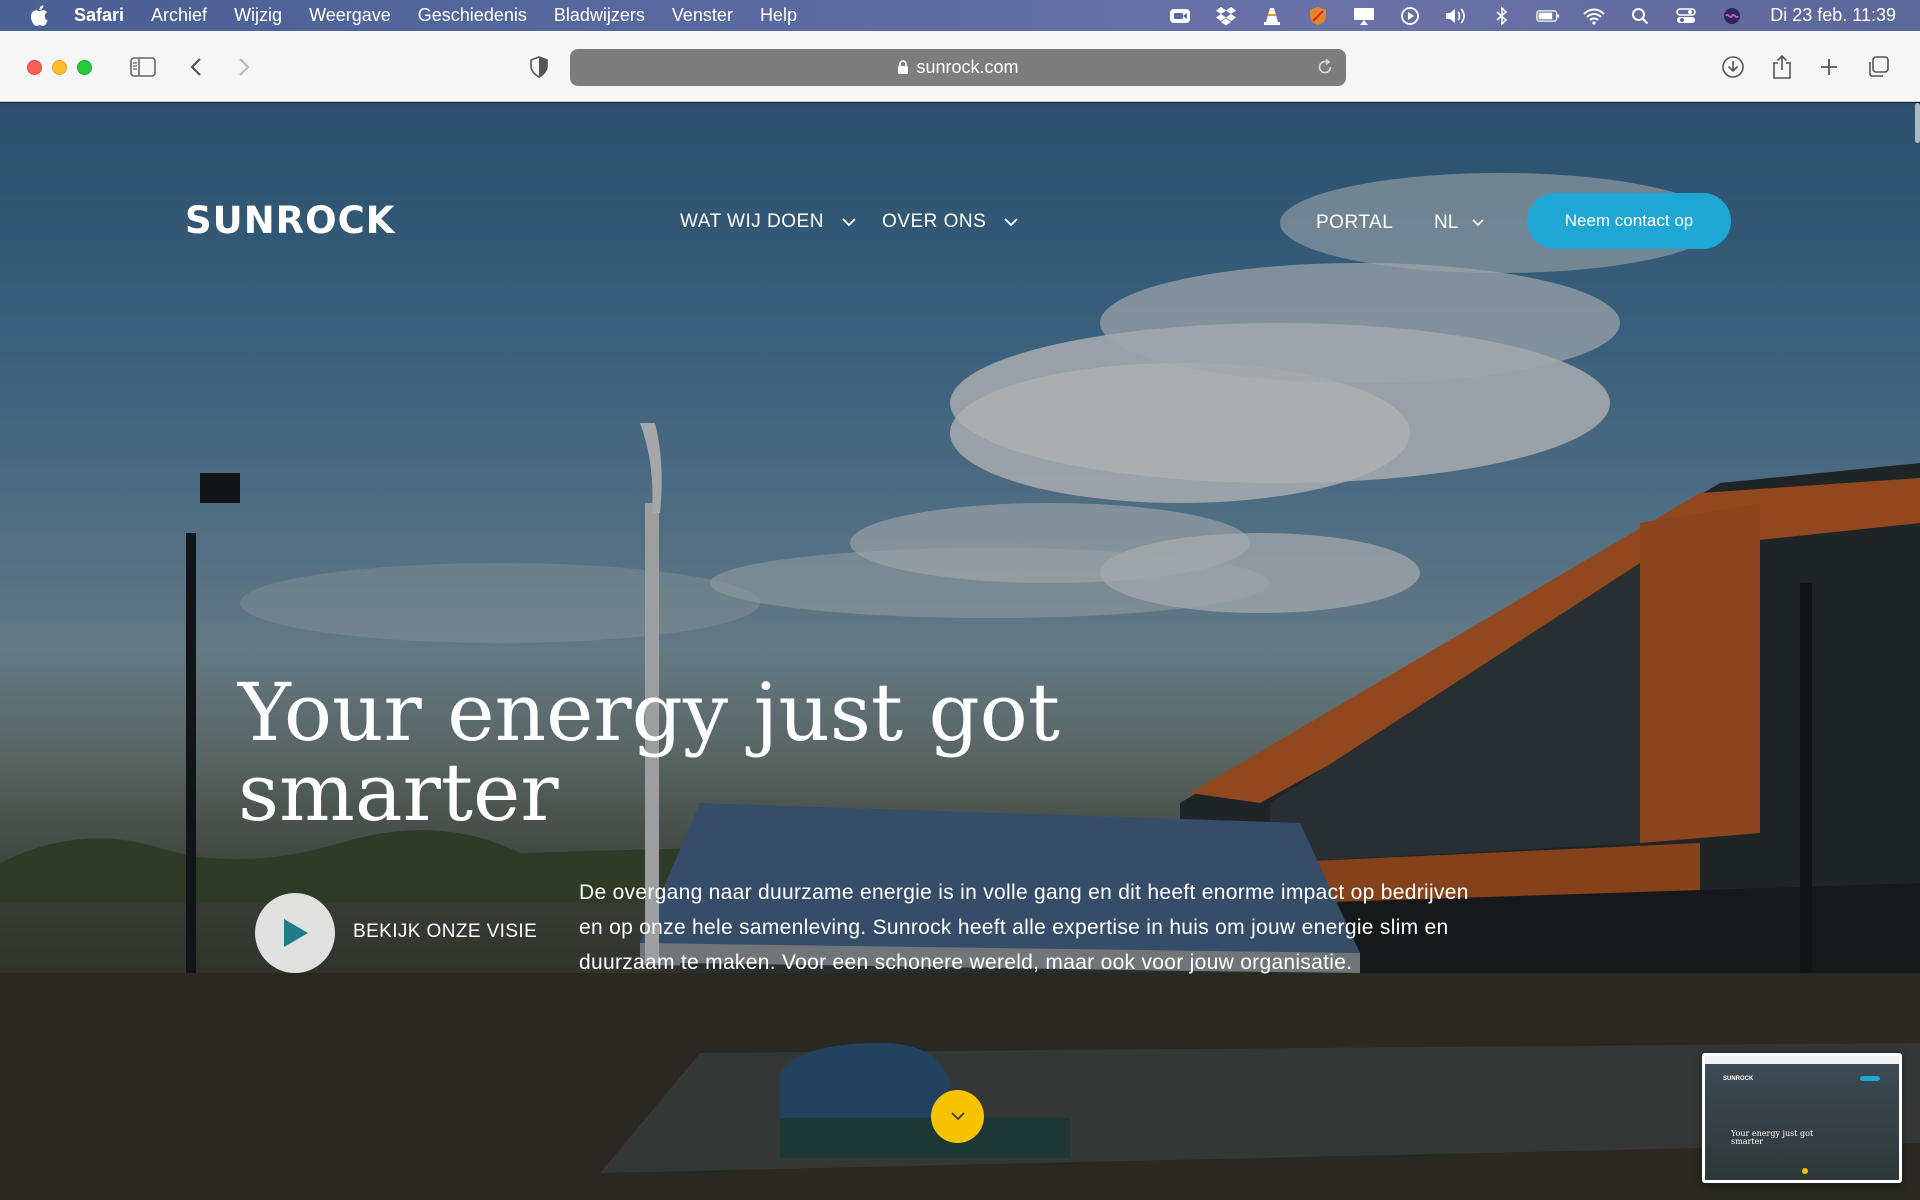 Image resolution: width=1920 pixels, height=1200 pixels. I want to click on downloads-icon, so click(1733, 67).